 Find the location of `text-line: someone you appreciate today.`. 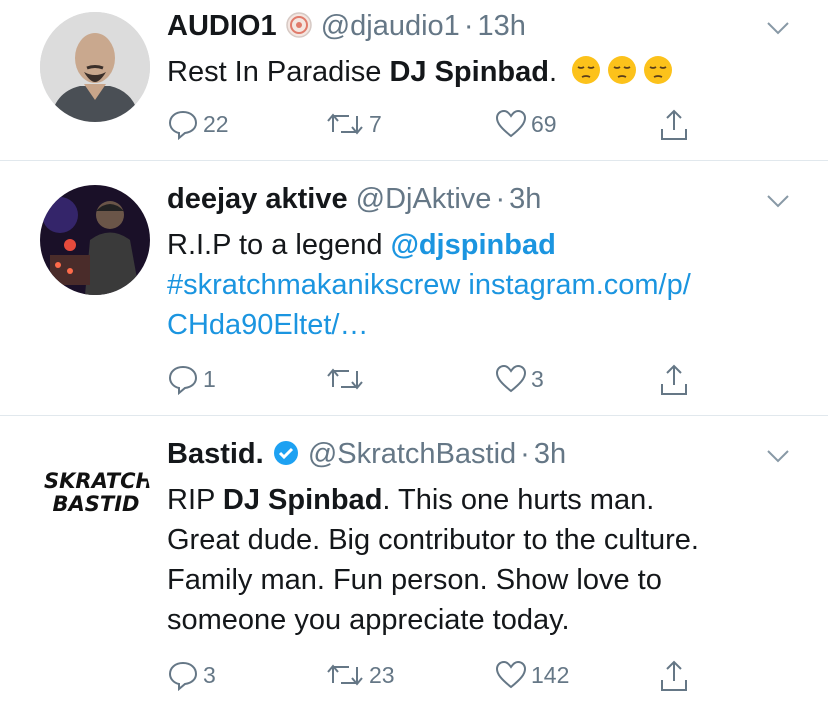

text-line: someone you appreciate today. is located at coordinates (368, 620).